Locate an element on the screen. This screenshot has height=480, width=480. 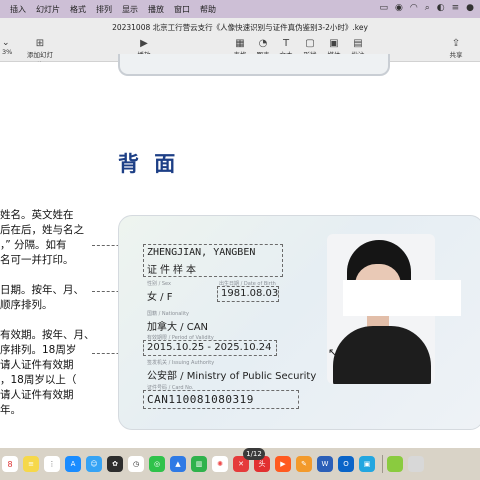
calendar-icon: 8 is located at coordinates (10, 464).